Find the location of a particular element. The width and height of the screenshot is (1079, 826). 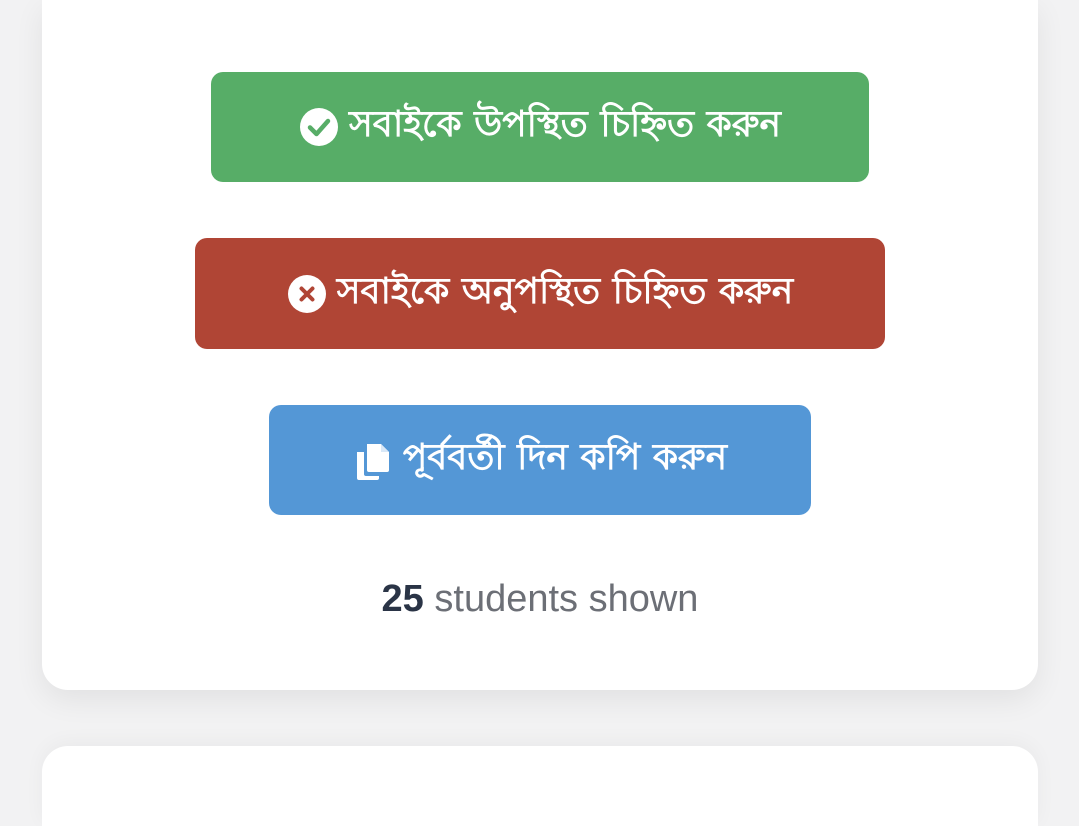

mark-all-absent-button: সবাইকে অনুপস্থিত চিহ্নিত করুন is located at coordinates (540, 293).